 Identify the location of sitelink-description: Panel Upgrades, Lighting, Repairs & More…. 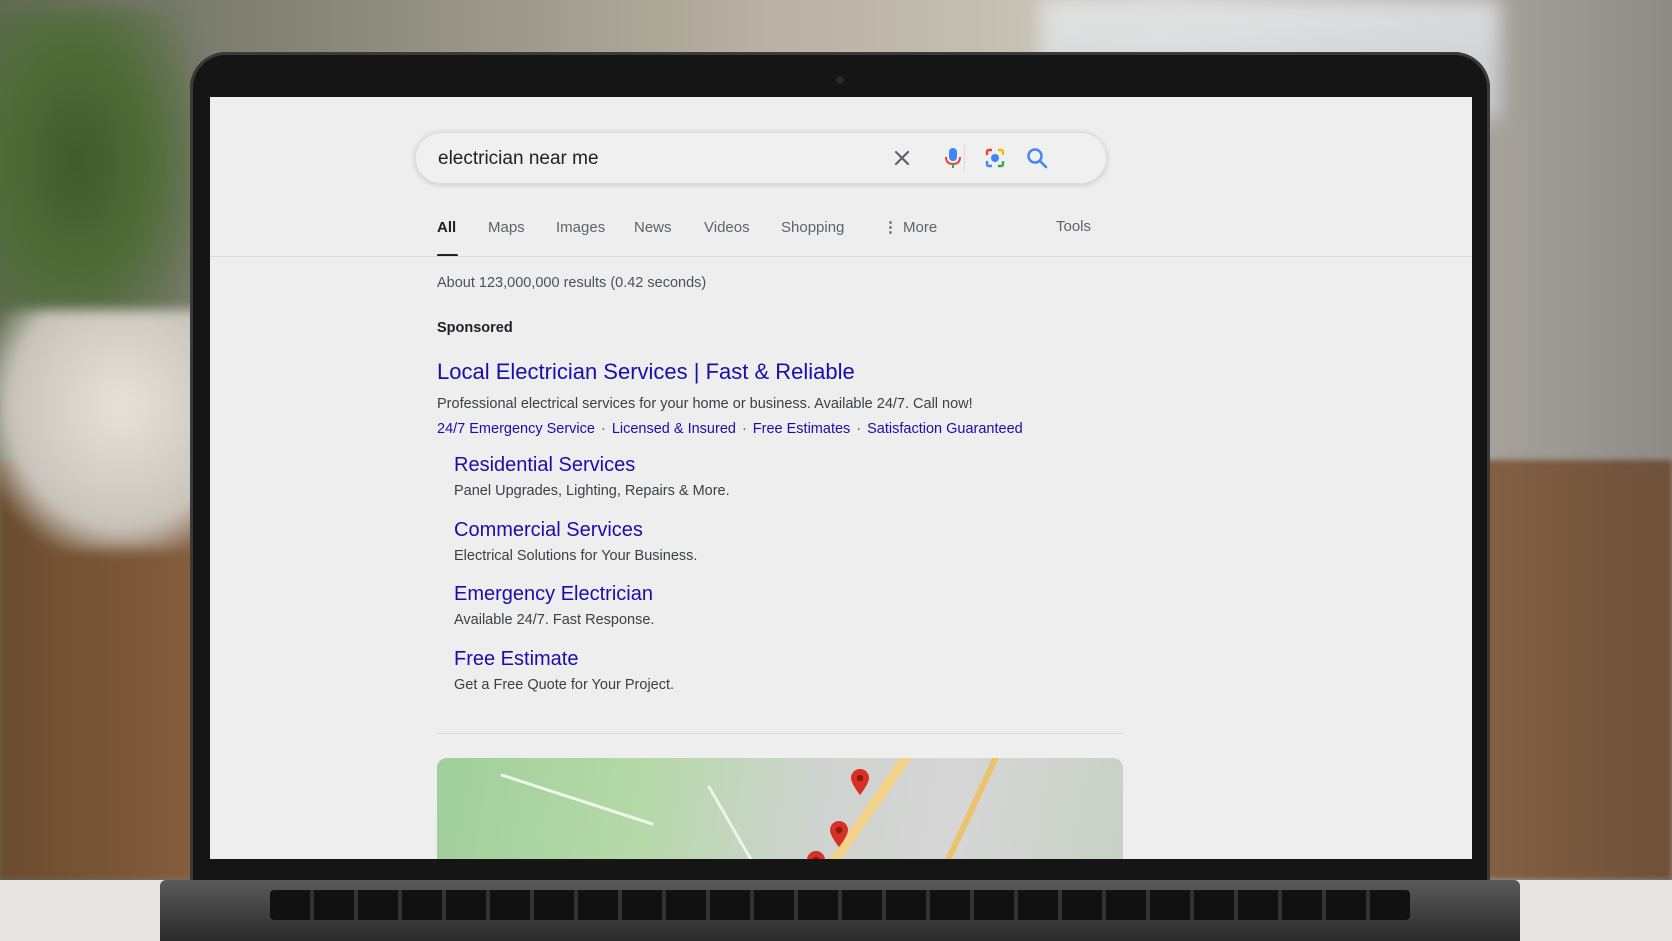
(592, 491).